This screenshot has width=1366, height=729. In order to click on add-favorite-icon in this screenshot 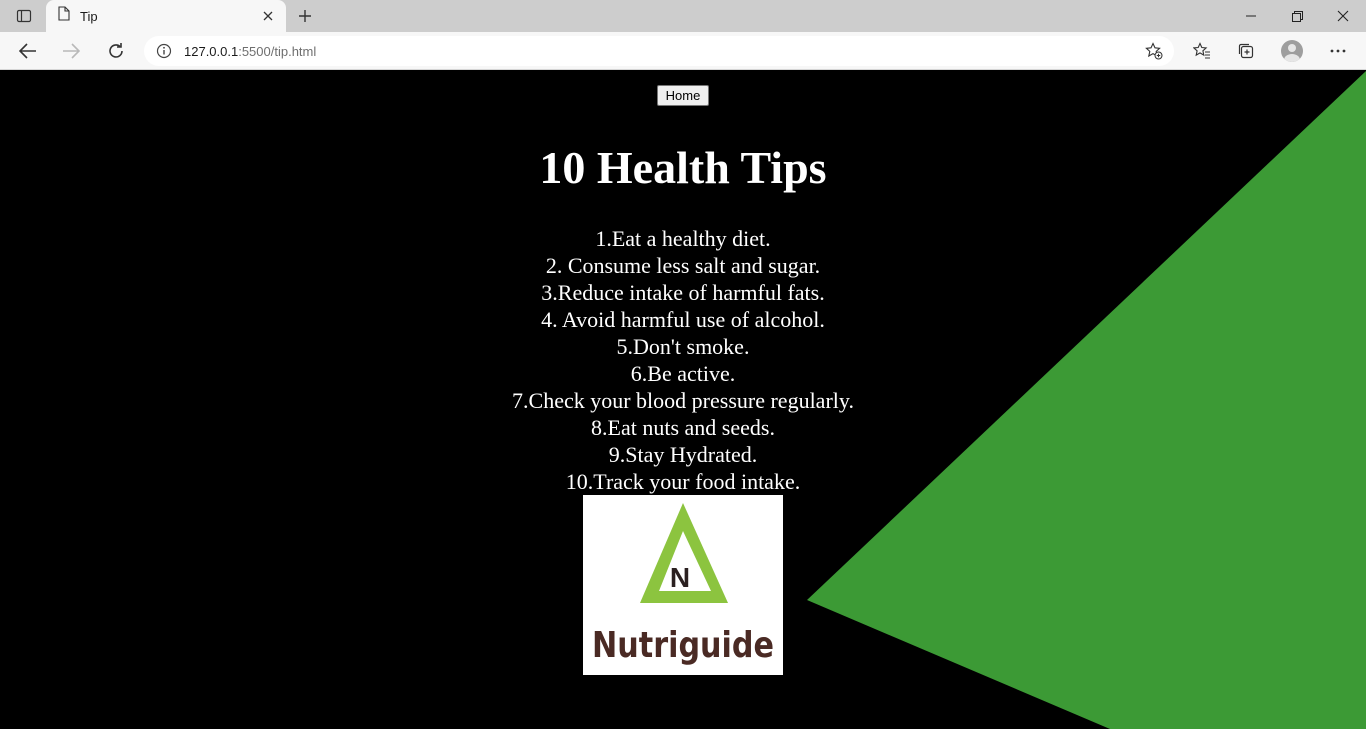, I will do `click(1154, 51)`.